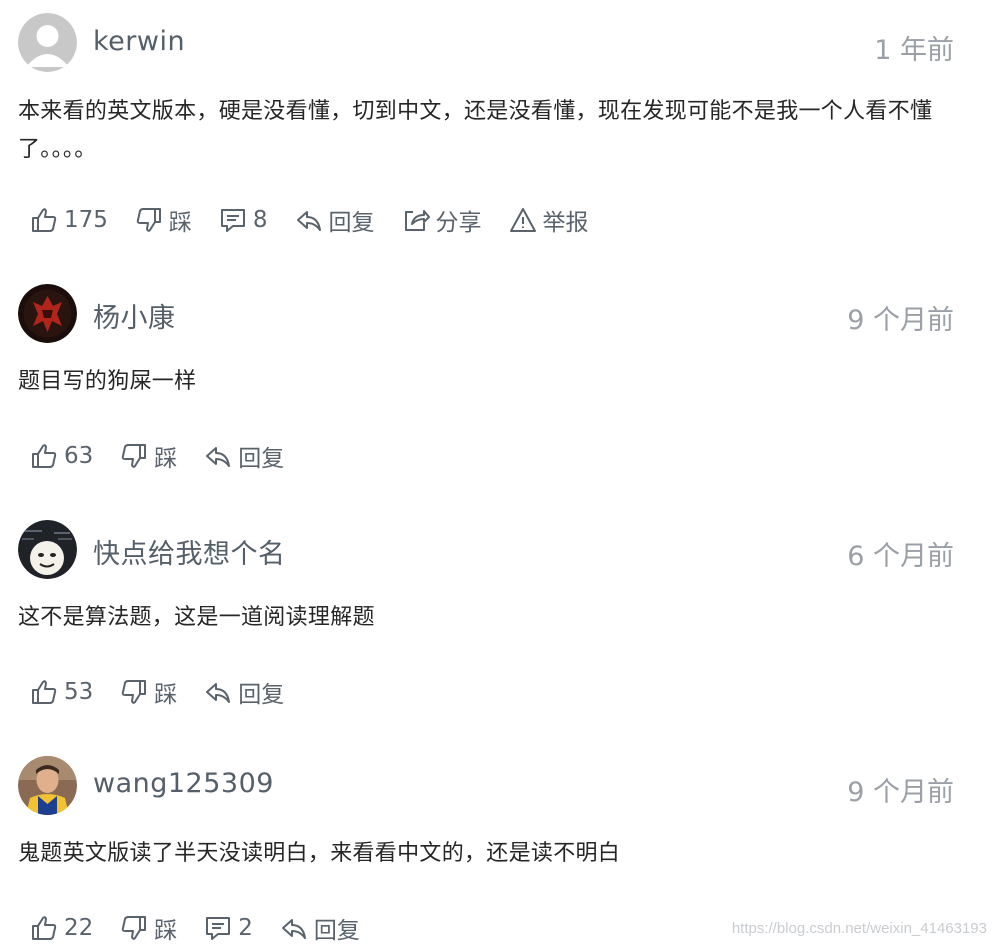 The image size is (995, 948). Describe the element at coordinates (139, 41) in the screenshot. I see `username: kerwin` at that location.